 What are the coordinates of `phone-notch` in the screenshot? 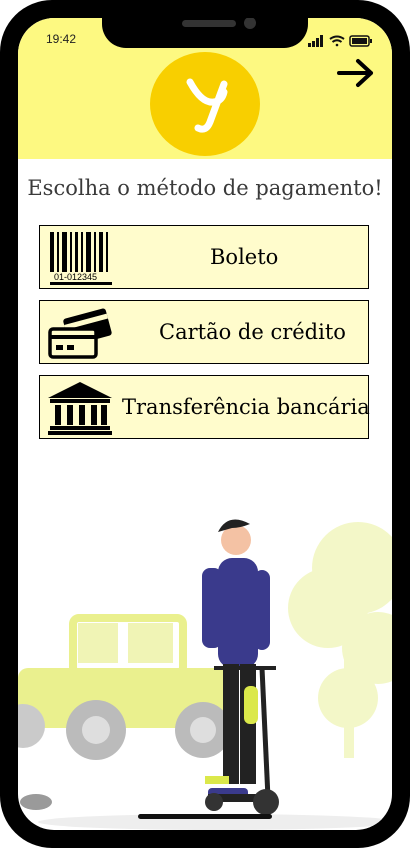 It's located at (205, 33).